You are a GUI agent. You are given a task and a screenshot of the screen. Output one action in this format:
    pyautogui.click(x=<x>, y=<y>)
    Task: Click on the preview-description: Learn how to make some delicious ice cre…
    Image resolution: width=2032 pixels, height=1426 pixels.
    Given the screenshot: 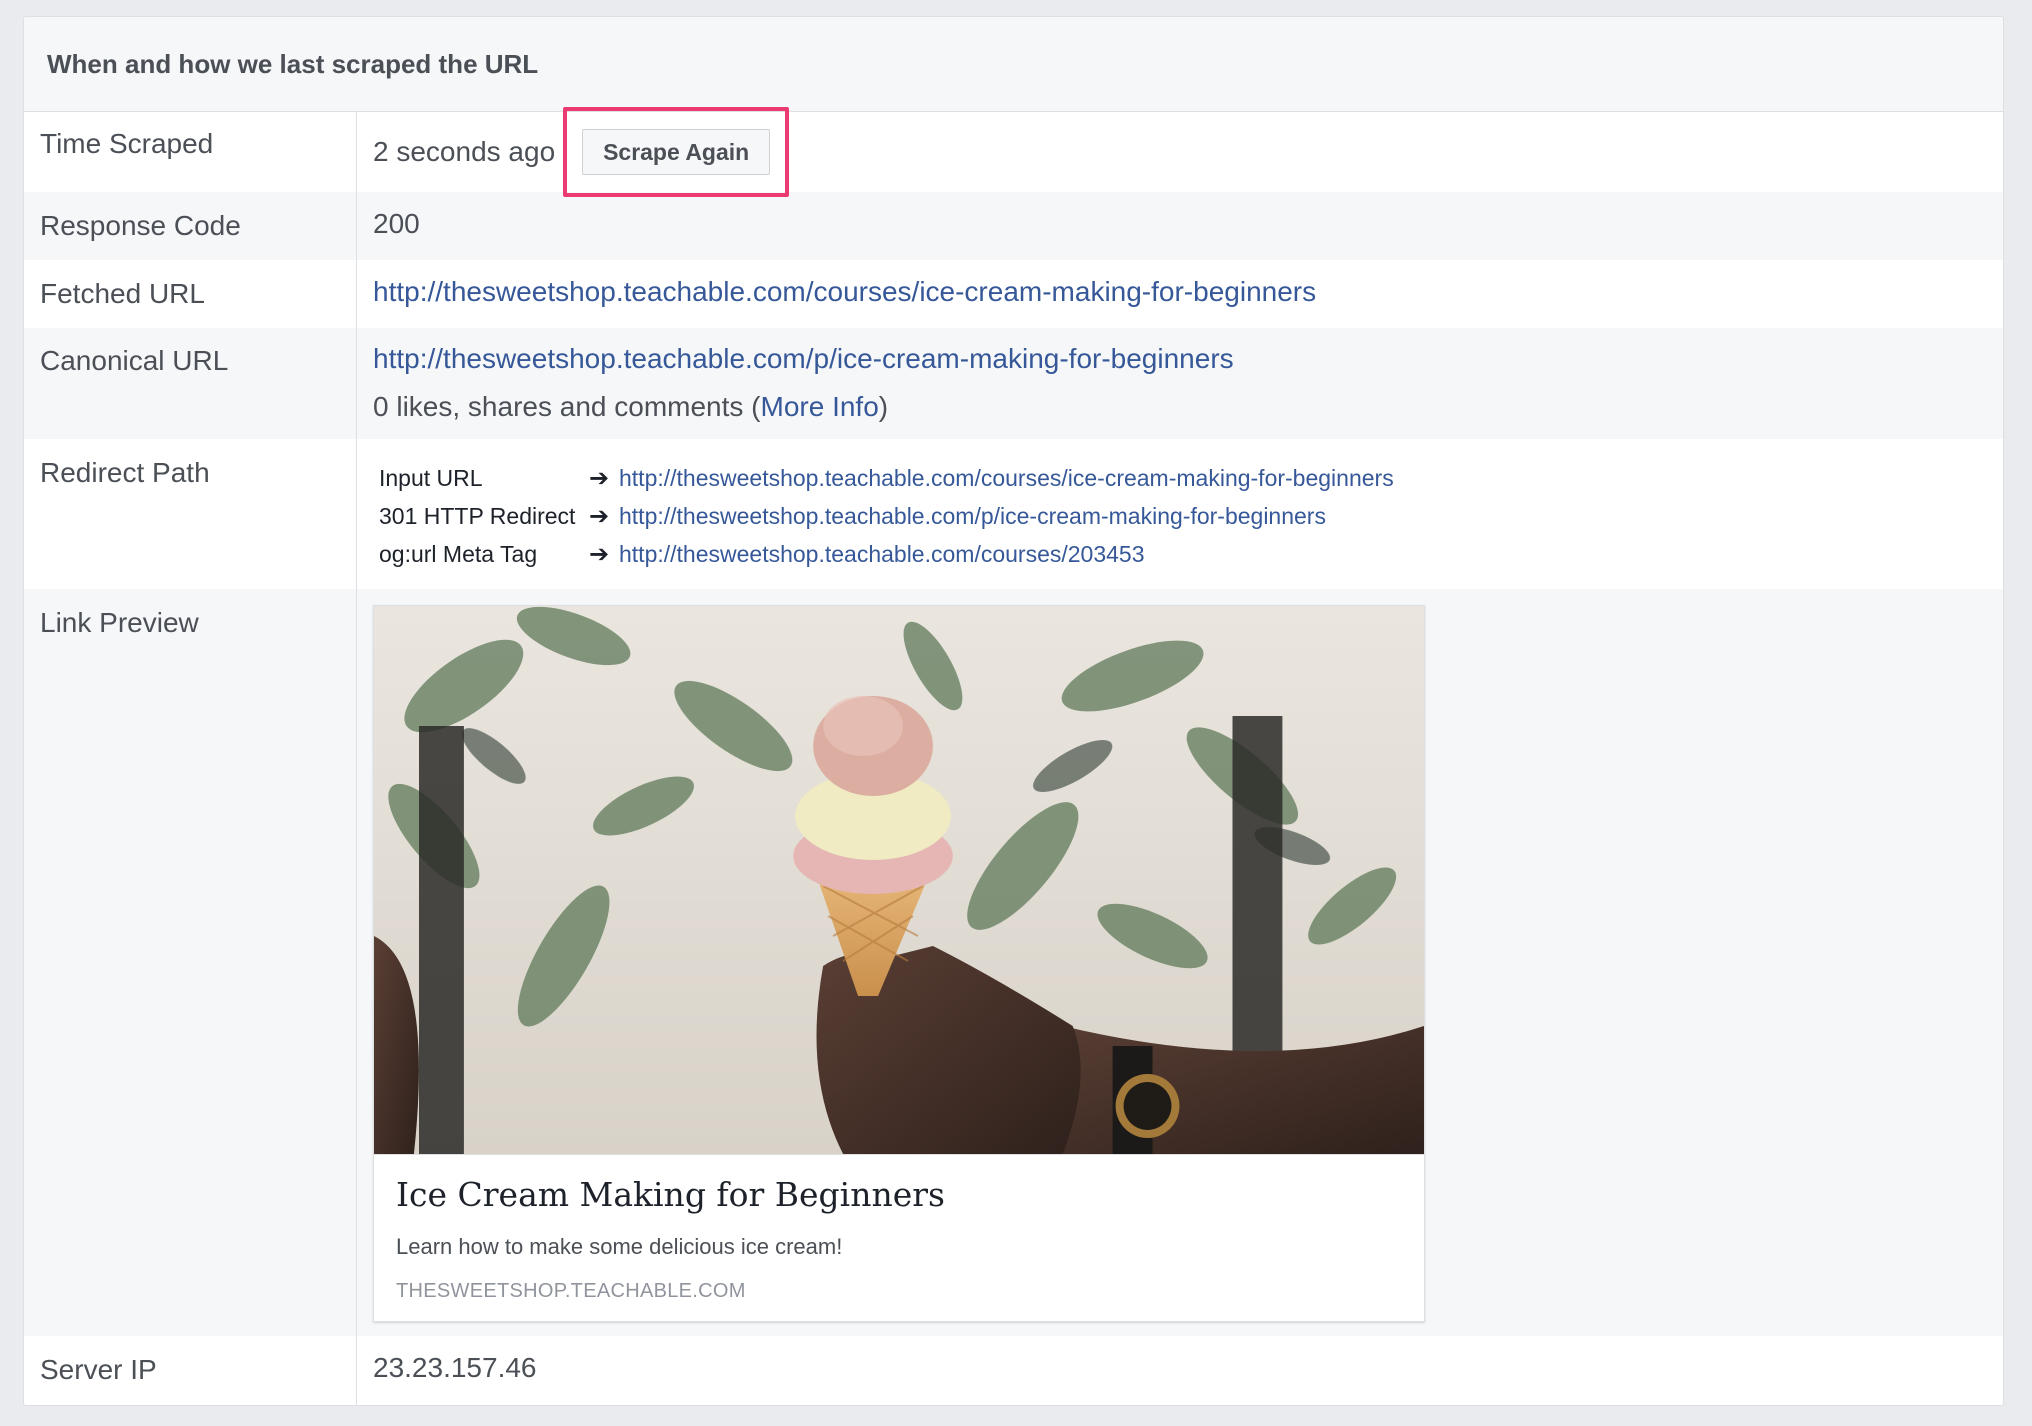 What is the action you would take?
    pyautogui.click(x=619, y=1246)
    